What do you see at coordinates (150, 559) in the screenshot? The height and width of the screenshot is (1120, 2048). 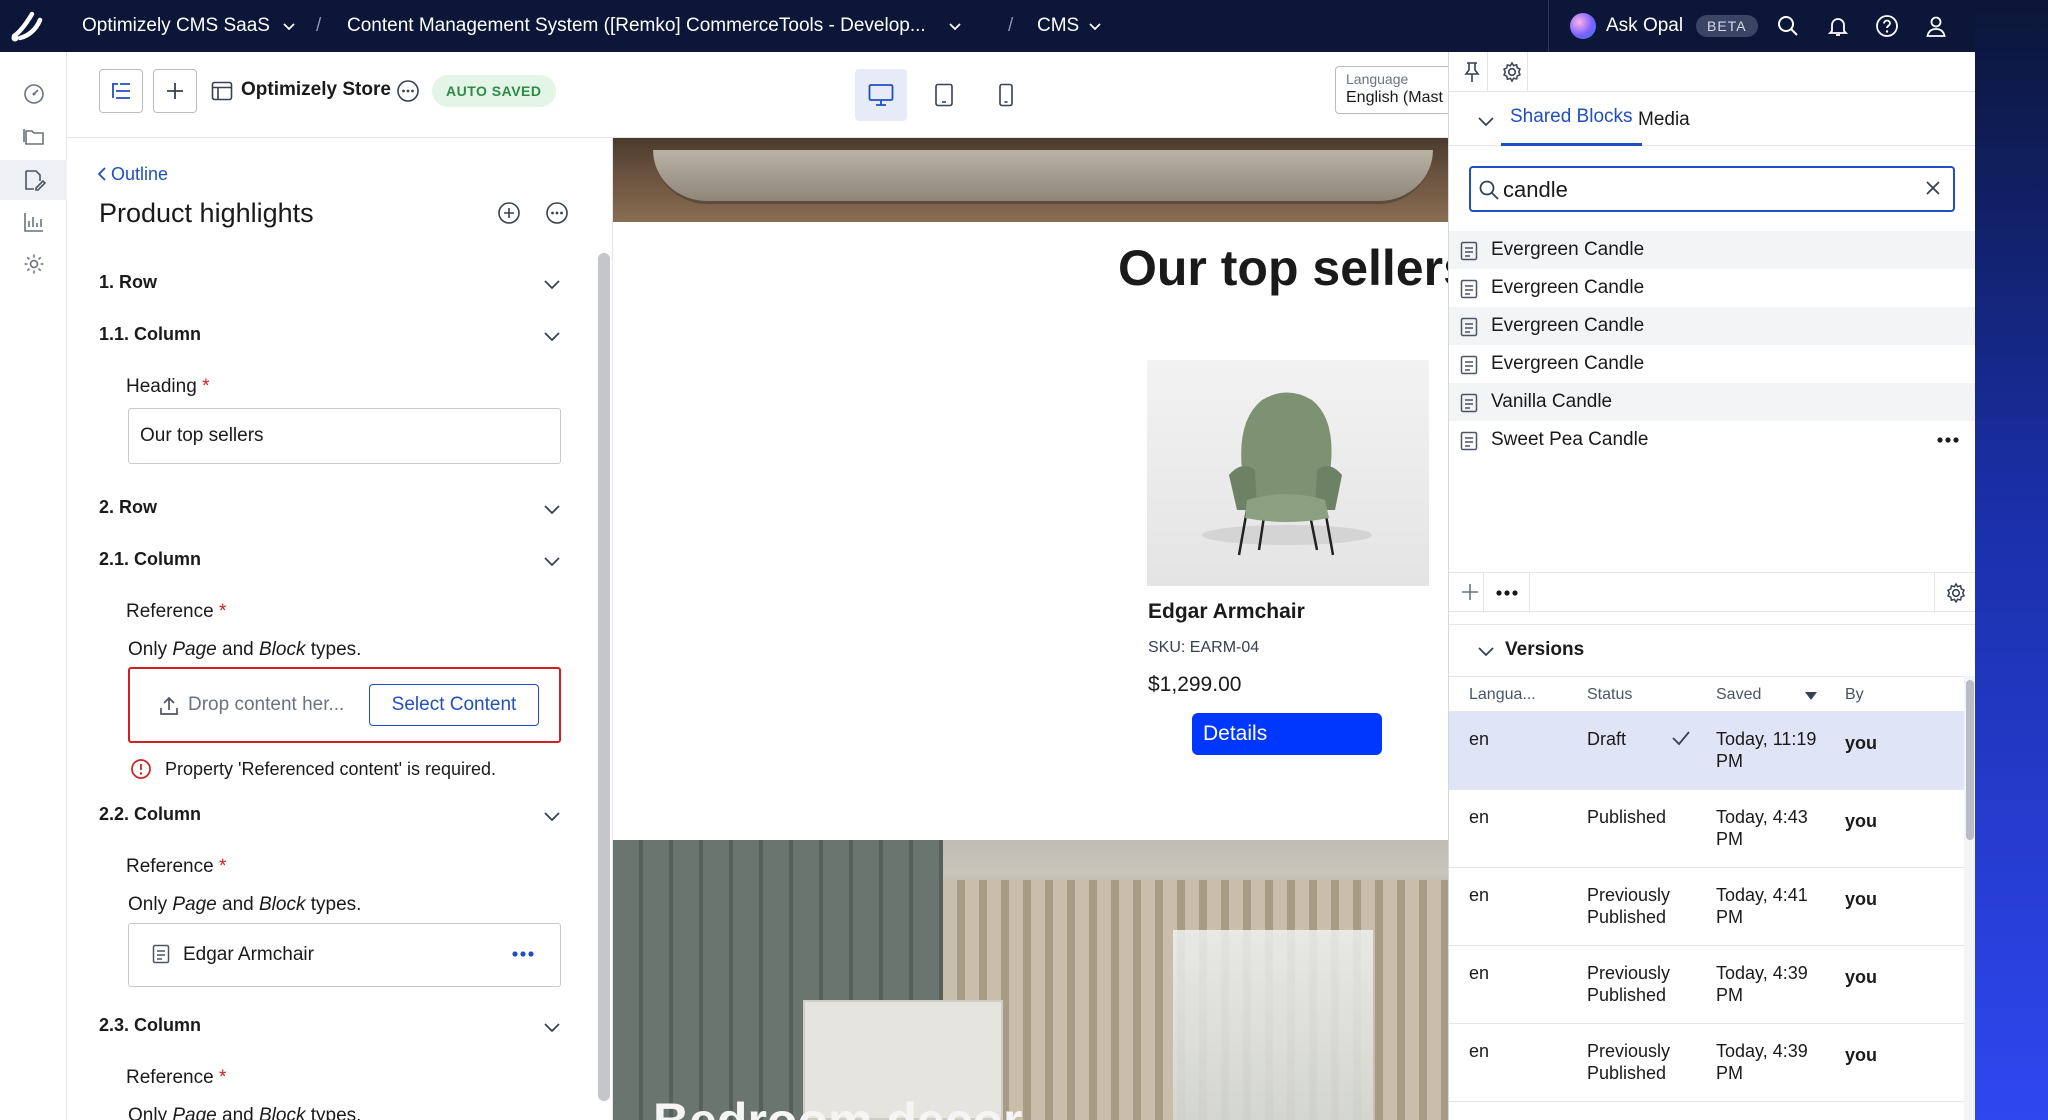 I see `section-column-2-1: 2.1. Column` at bounding box center [150, 559].